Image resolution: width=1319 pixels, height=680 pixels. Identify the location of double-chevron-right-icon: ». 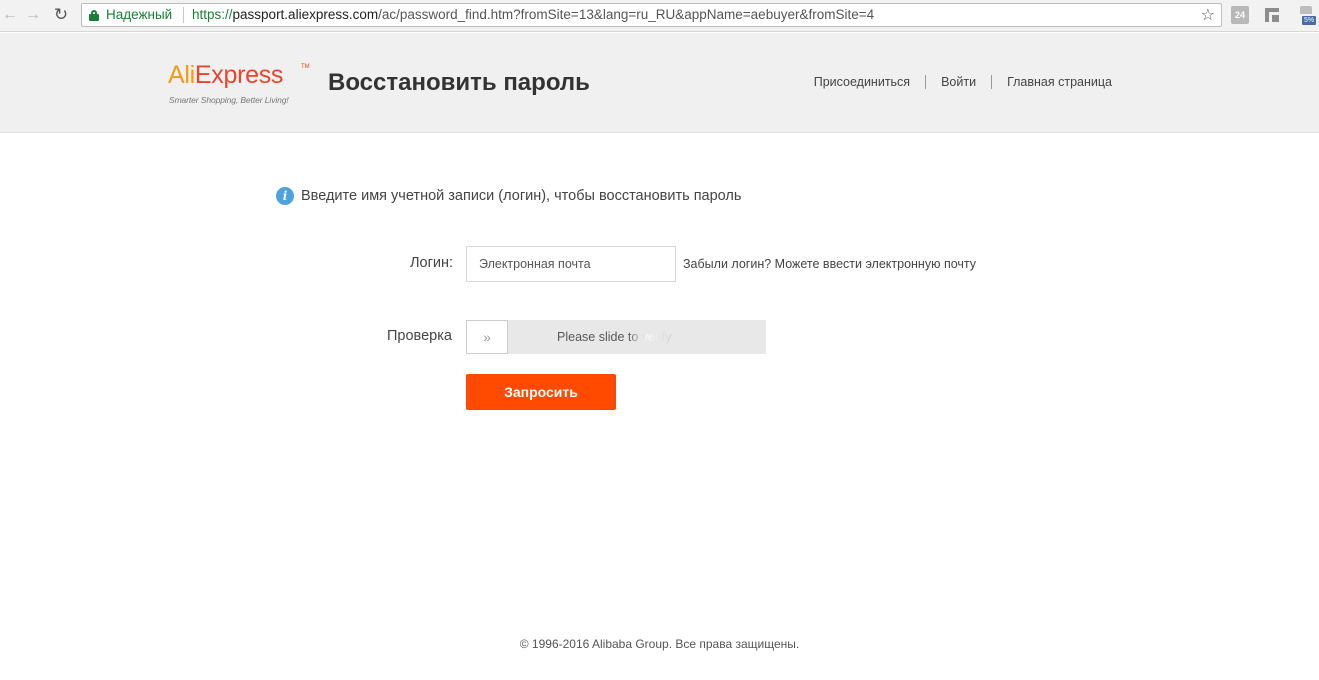
(487, 337).